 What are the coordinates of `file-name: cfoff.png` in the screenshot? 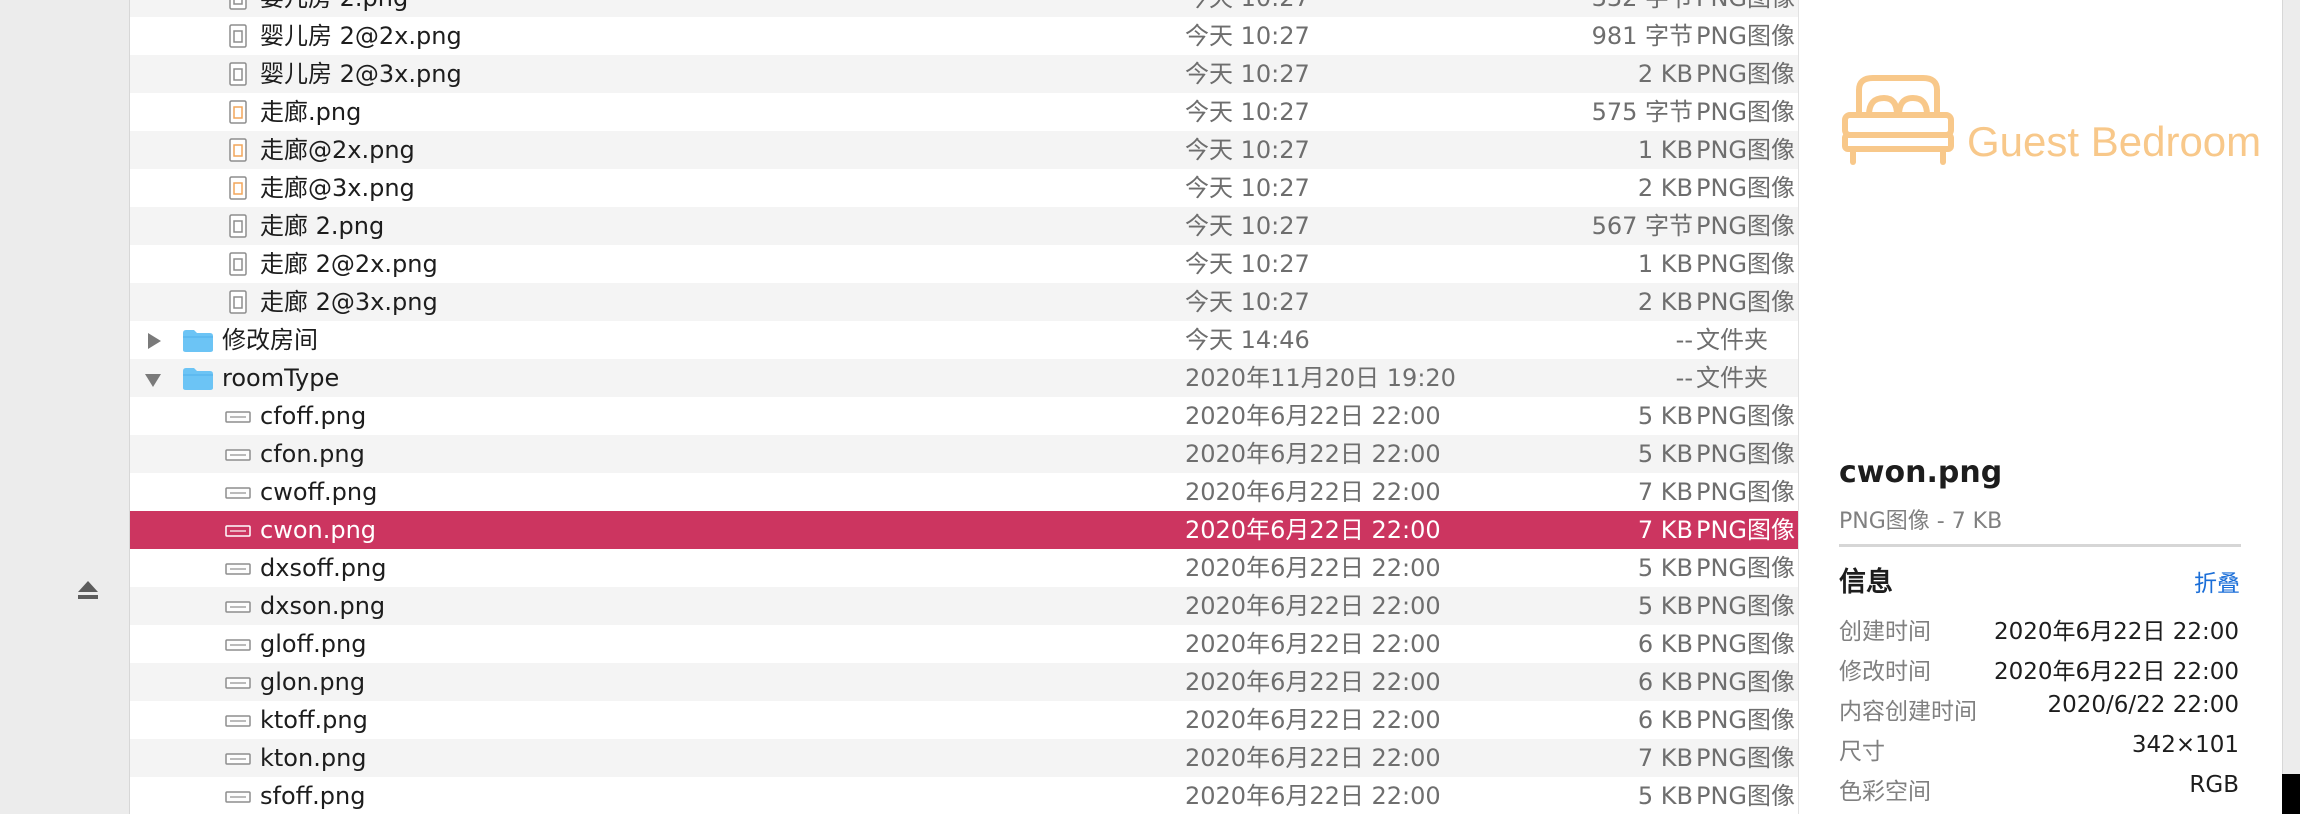 It's located at (313, 416).